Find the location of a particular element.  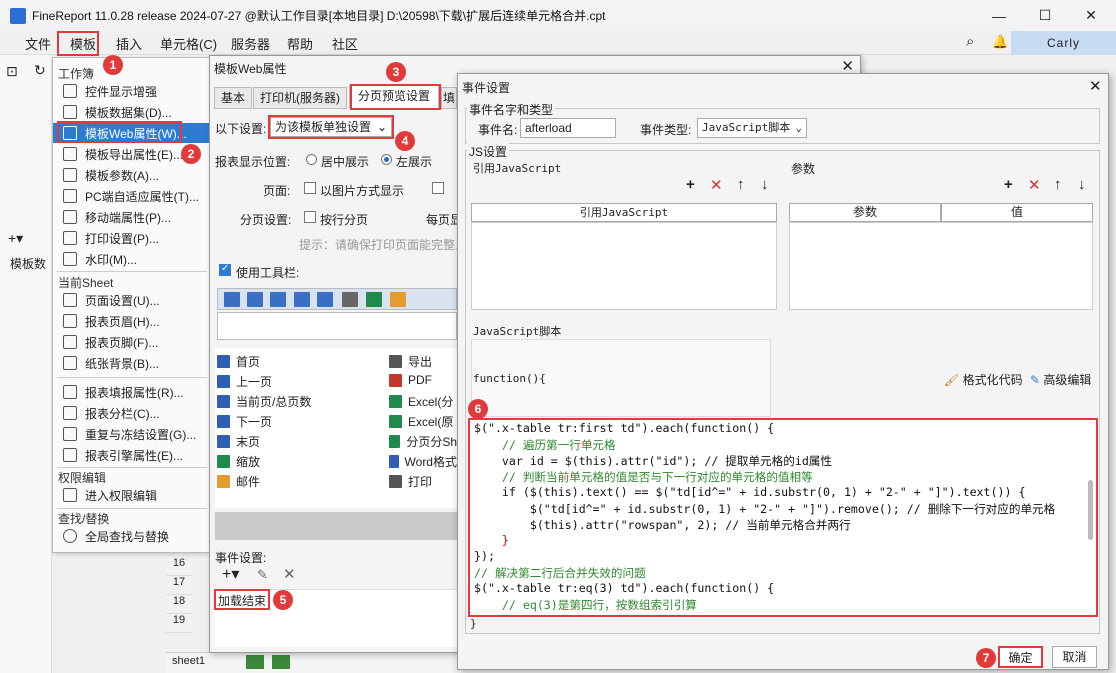

btn-excel-original: Excel(原 is located at coordinates (423, 421).